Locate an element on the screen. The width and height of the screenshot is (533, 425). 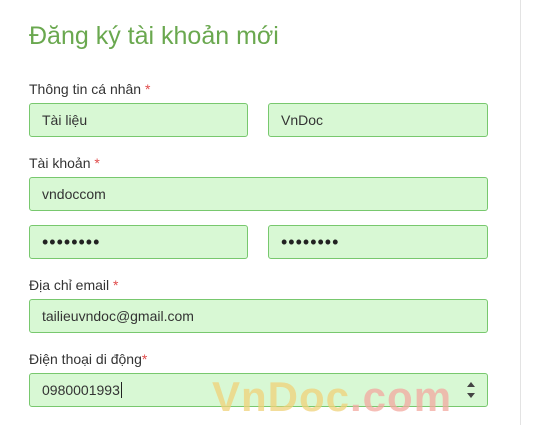
number-stepper is located at coordinates (471, 390).